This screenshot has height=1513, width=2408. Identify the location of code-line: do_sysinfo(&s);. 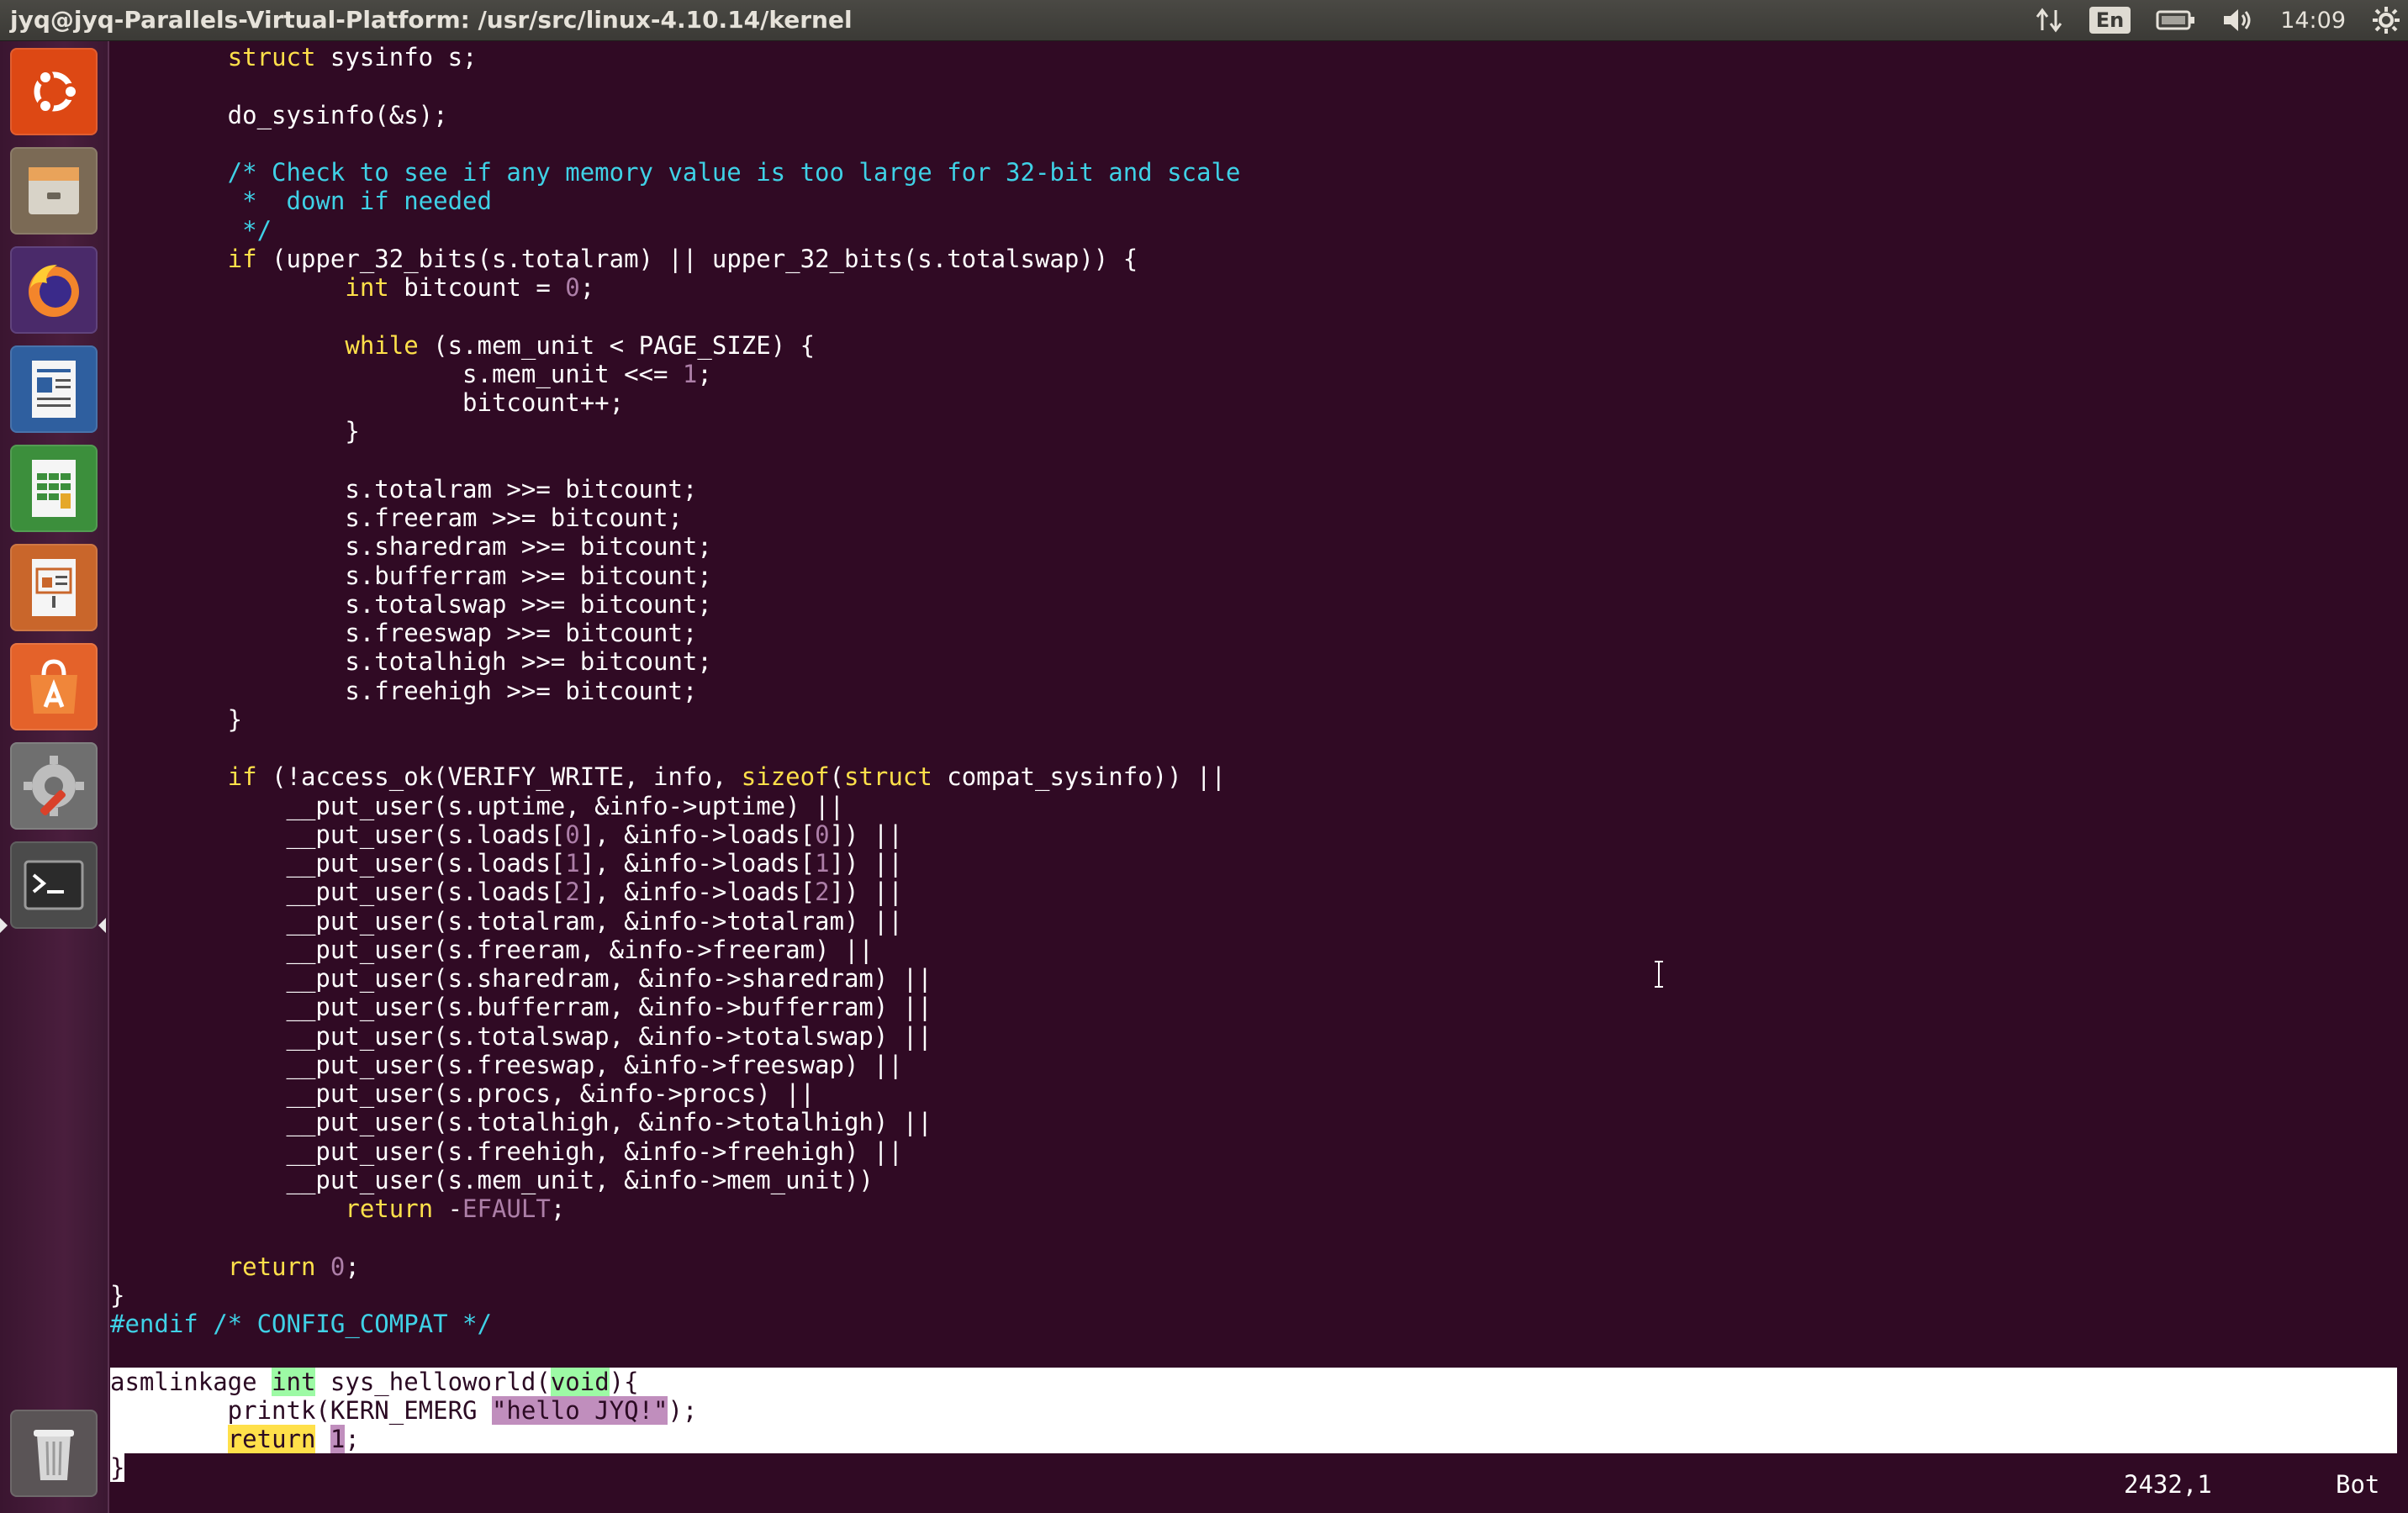
(279, 114).